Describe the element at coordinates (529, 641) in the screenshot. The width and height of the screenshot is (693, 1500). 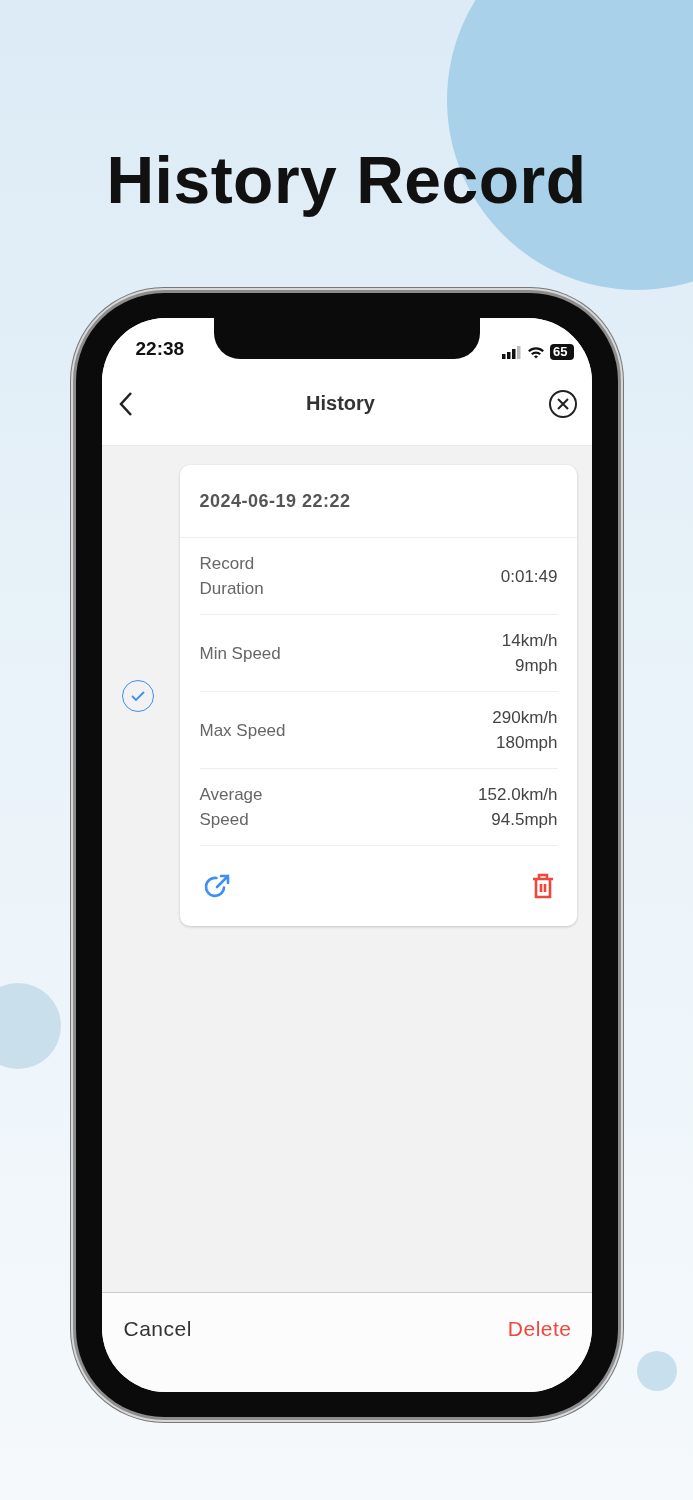
I see `stat-value: 14km/h` at that location.